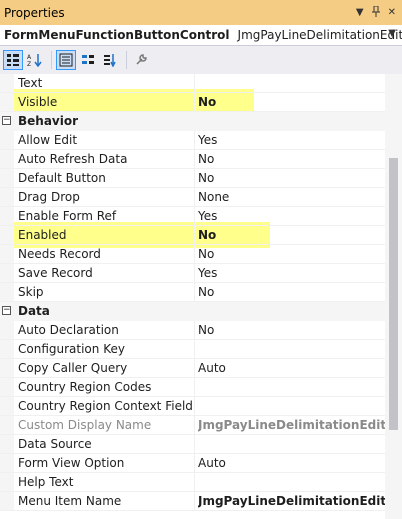 Image resolution: width=402 pixels, height=519 pixels. Describe the element at coordinates (192, 387) in the screenshot. I see `property-row-country-region-codes: Country Region Codes` at that location.